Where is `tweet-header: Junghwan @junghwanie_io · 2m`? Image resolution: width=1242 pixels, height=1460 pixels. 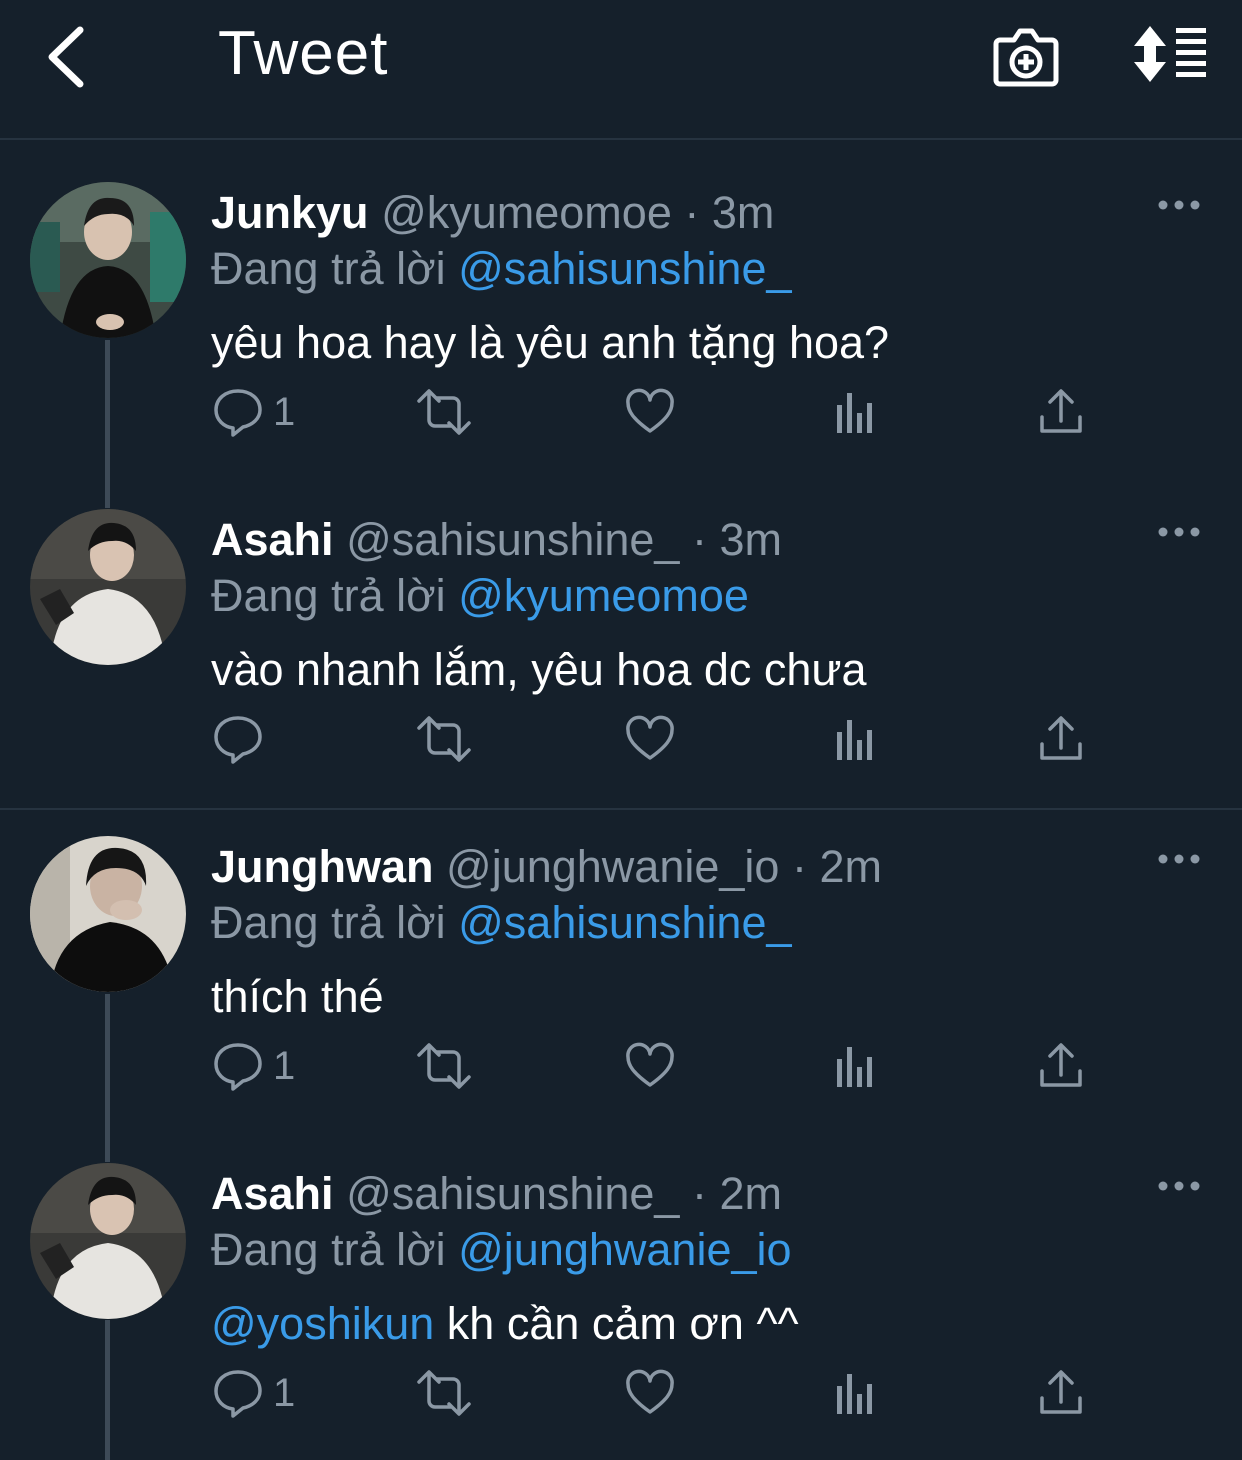
tweet-header: Junghwan @junghwanie_io · 2m is located at coordinates (546, 867).